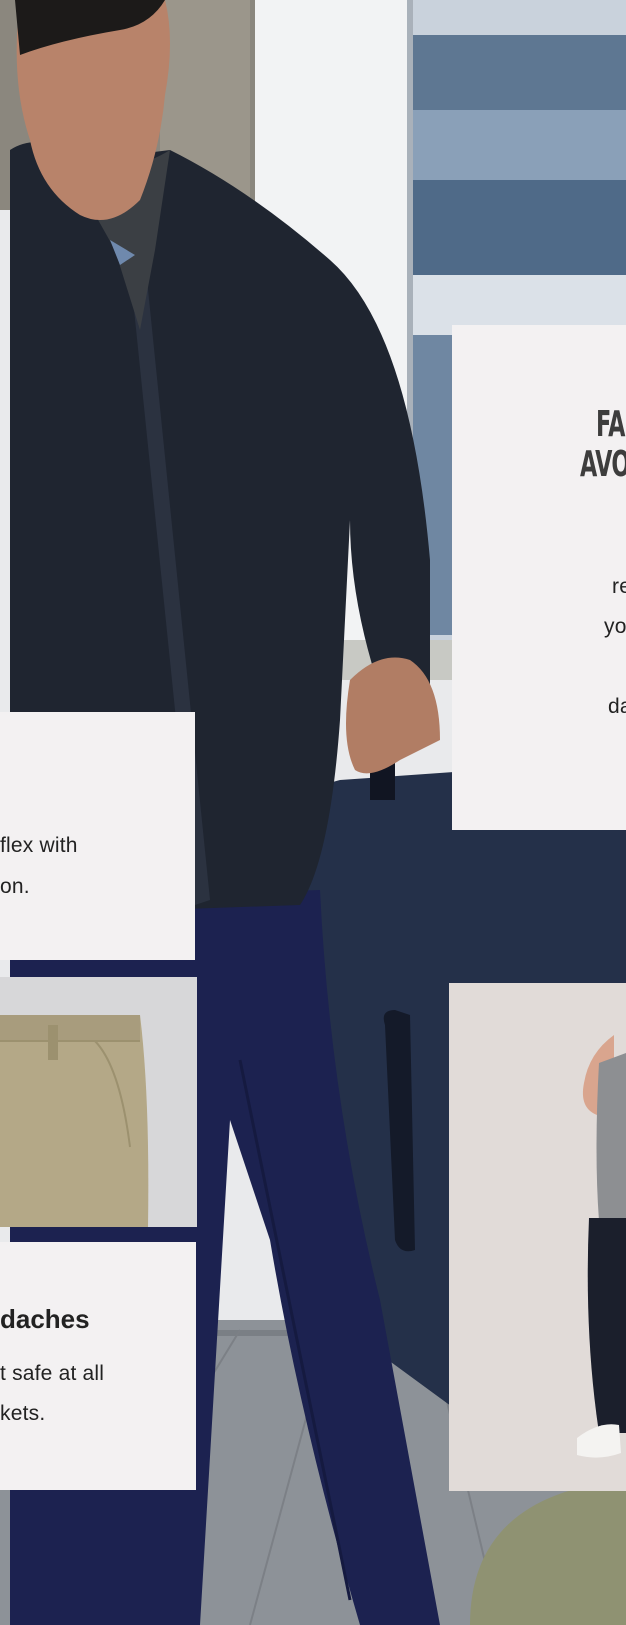  Describe the element at coordinates (617, 706) in the screenshot. I see `feature-card-right-body-line-3: da` at that location.